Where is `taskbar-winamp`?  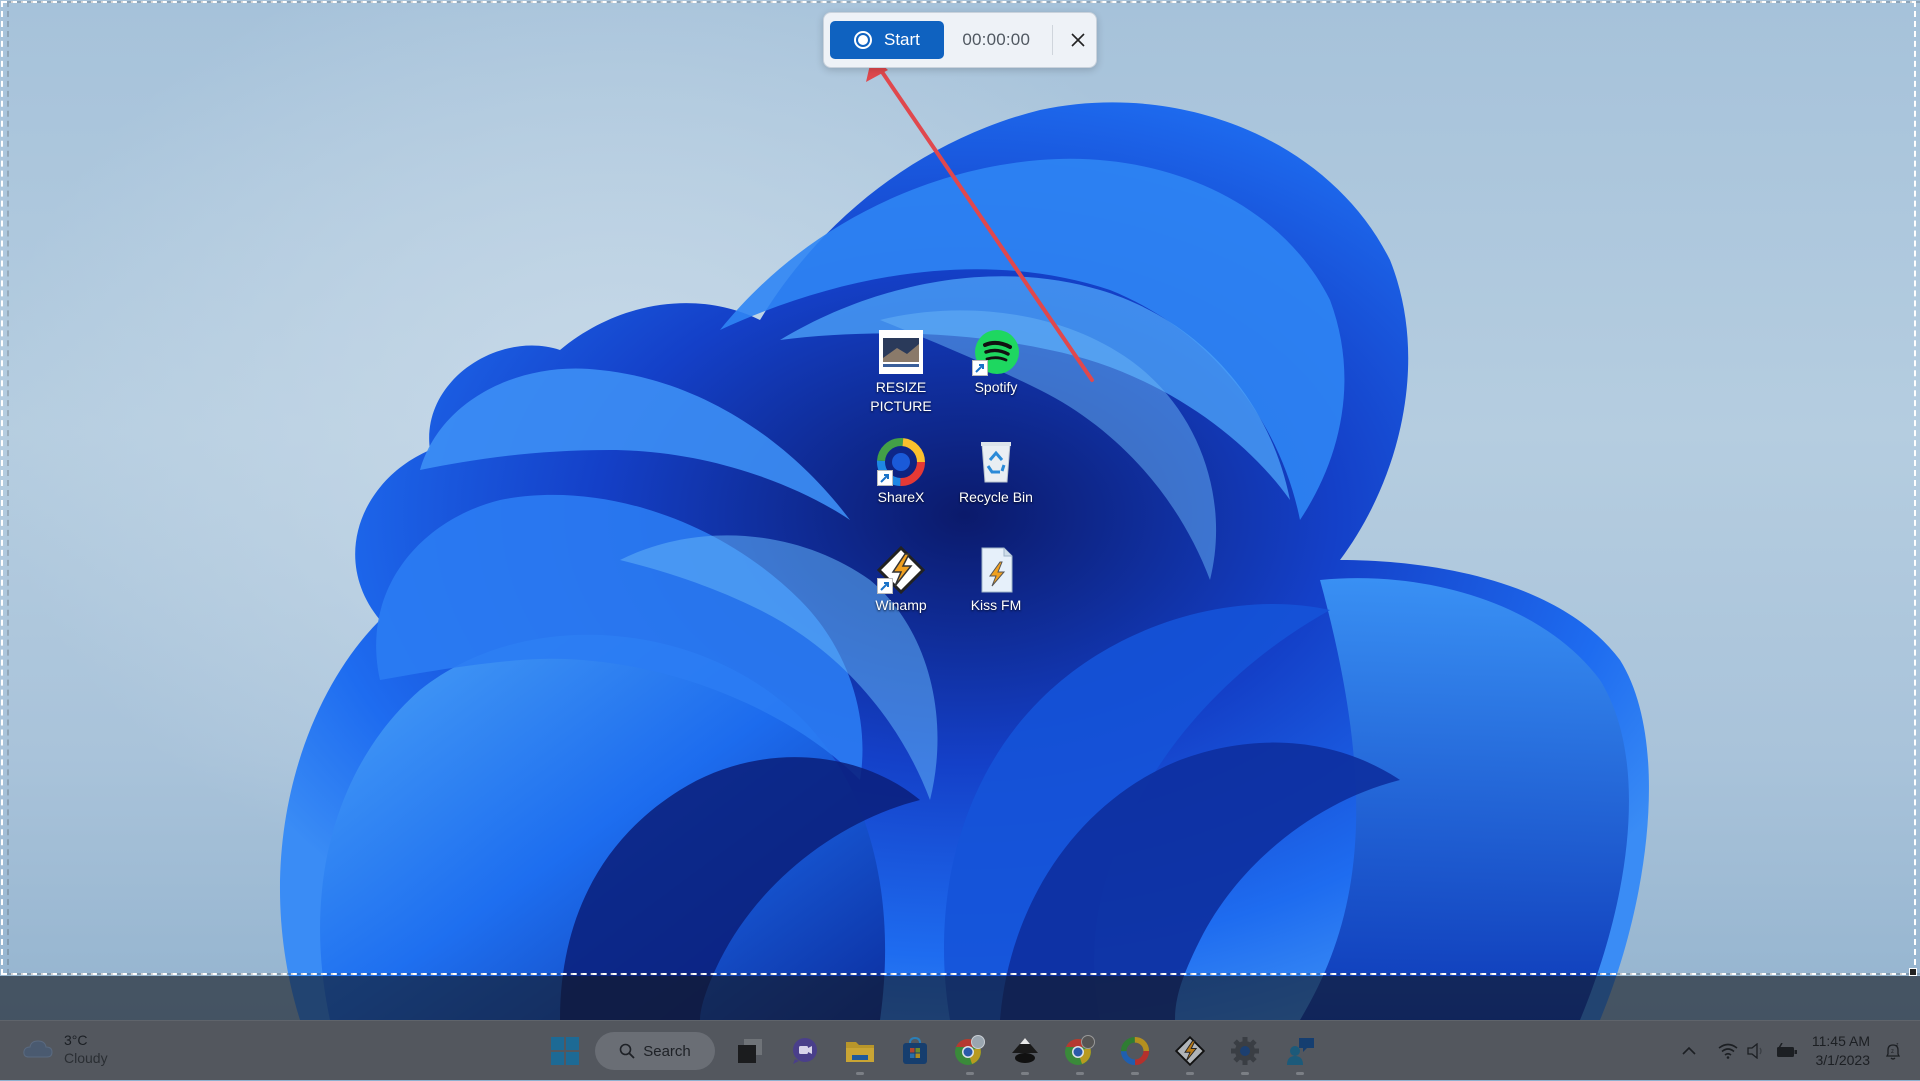
taskbar-winamp is located at coordinates (1190, 1052).